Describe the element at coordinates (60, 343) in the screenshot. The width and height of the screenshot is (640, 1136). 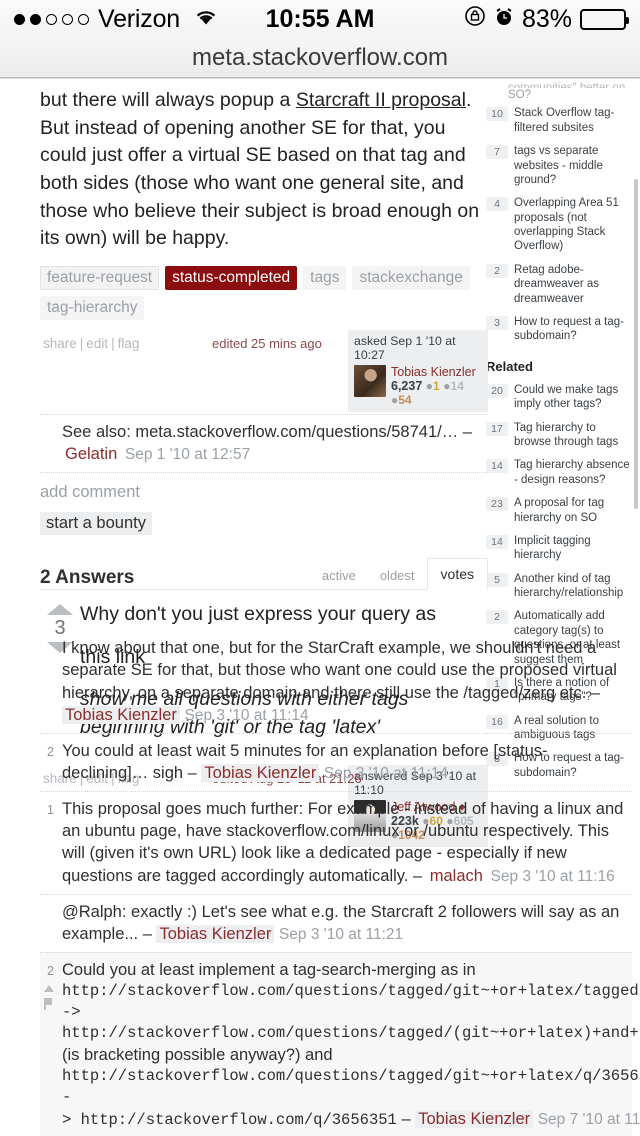
I see `share-link: share` at that location.